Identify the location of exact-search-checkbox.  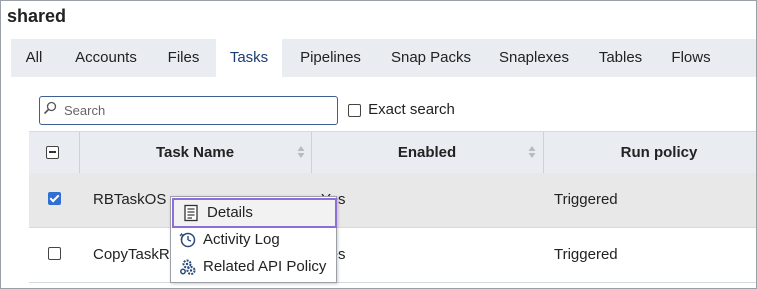
(354, 110).